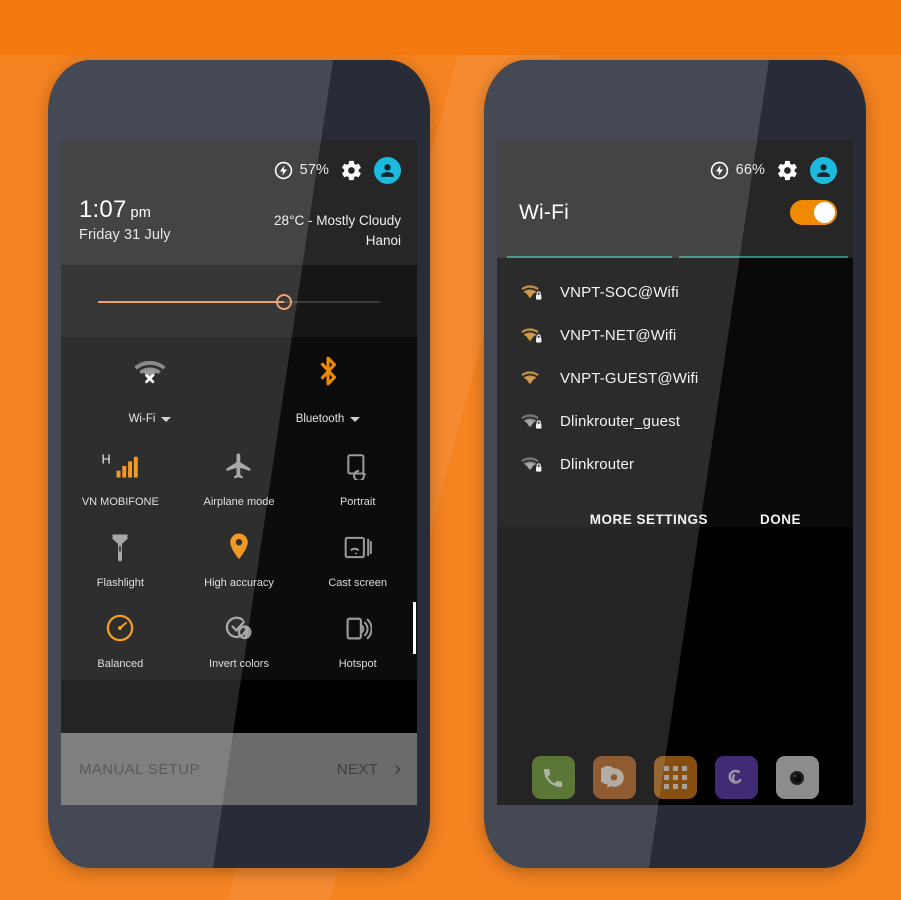 The image size is (901, 900). Describe the element at coordinates (150, 371) in the screenshot. I see `wifi-off-icon` at that location.